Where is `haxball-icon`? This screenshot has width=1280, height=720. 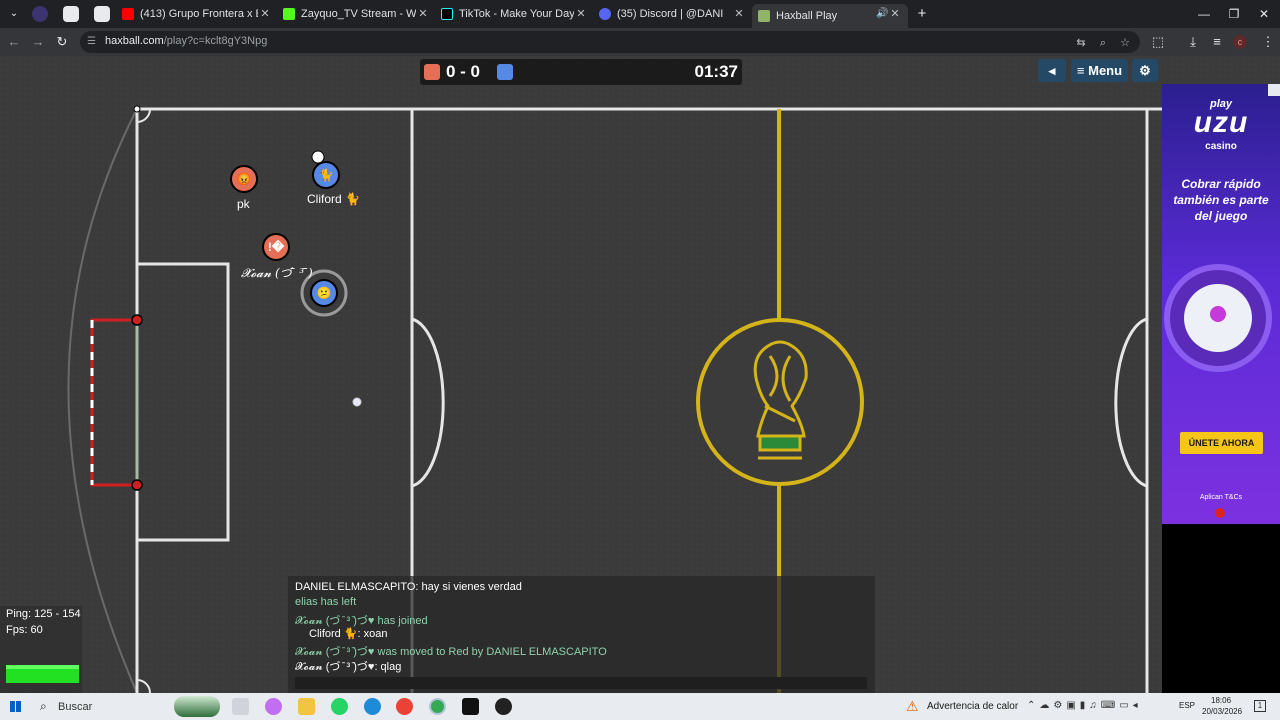 haxball-icon is located at coordinates (764, 16).